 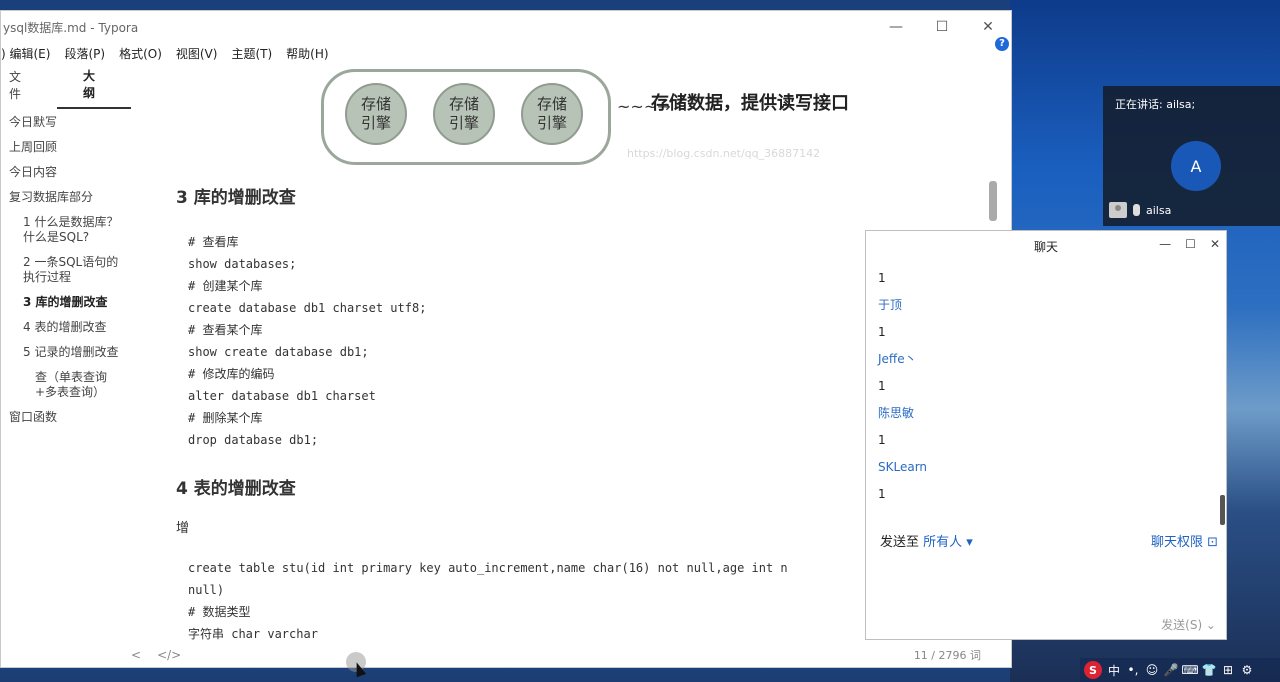 I want to click on avatar: A, so click(x=1196, y=166).